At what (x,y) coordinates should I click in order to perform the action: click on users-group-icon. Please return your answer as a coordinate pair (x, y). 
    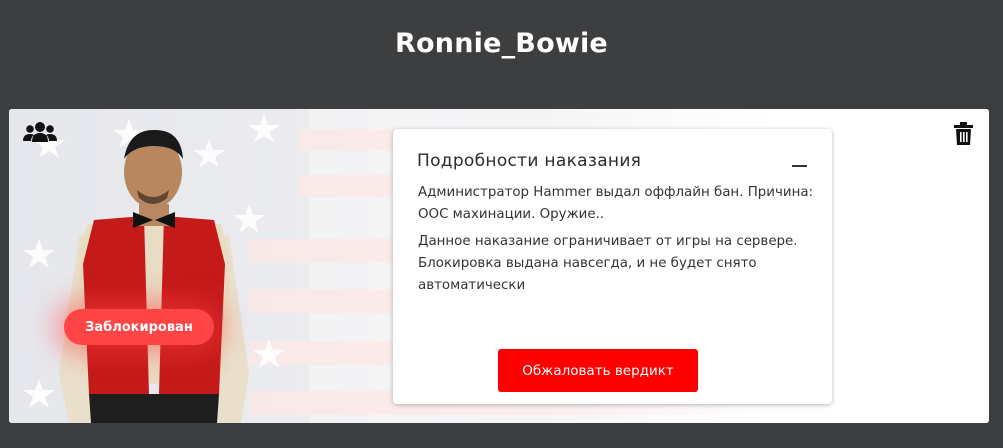
    Looking at the image, I should click on (40, 132).